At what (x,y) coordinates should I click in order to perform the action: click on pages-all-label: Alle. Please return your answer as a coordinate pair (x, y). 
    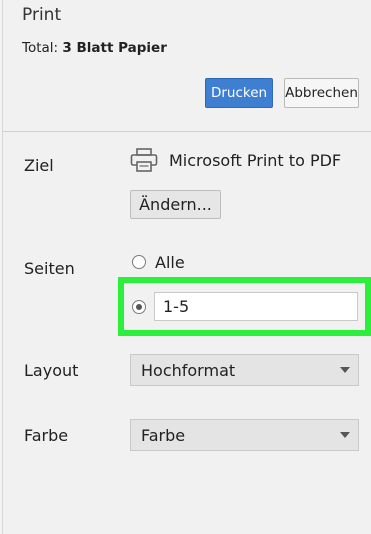
    Looking at the image, I should click on (170, 262).